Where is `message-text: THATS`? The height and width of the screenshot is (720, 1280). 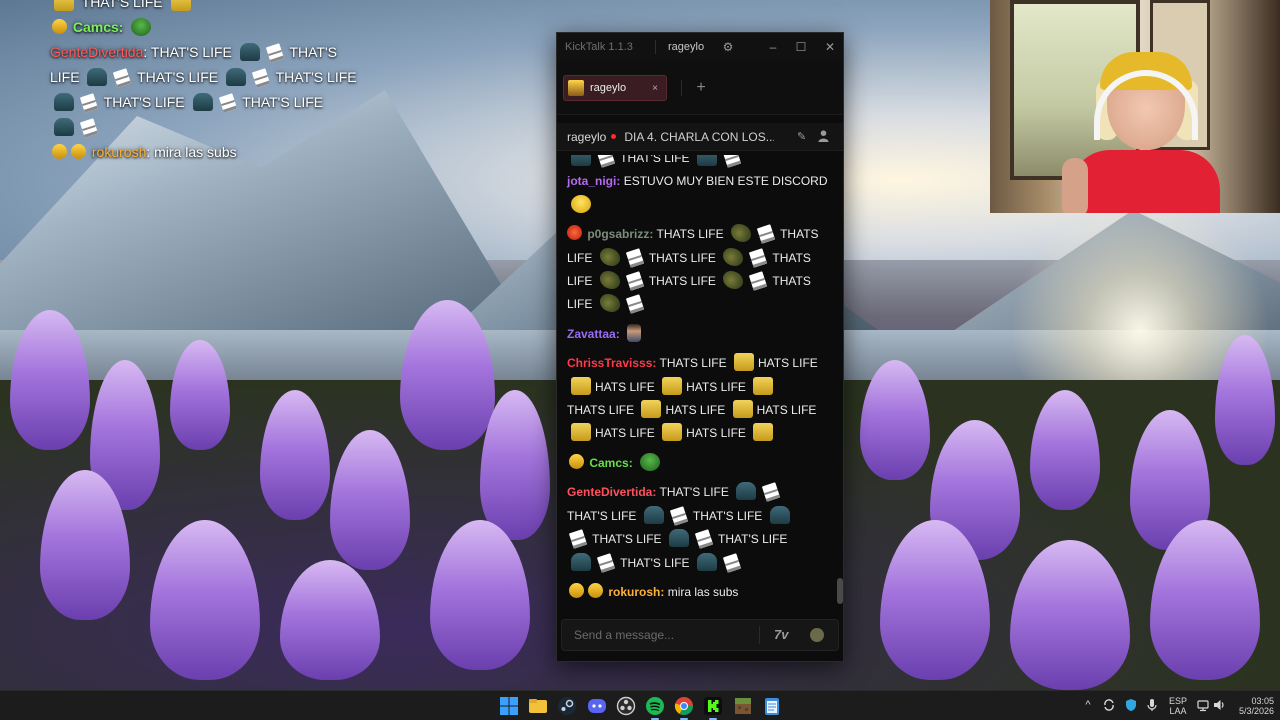 message-text: THATS is located at coordinates (799, 234).